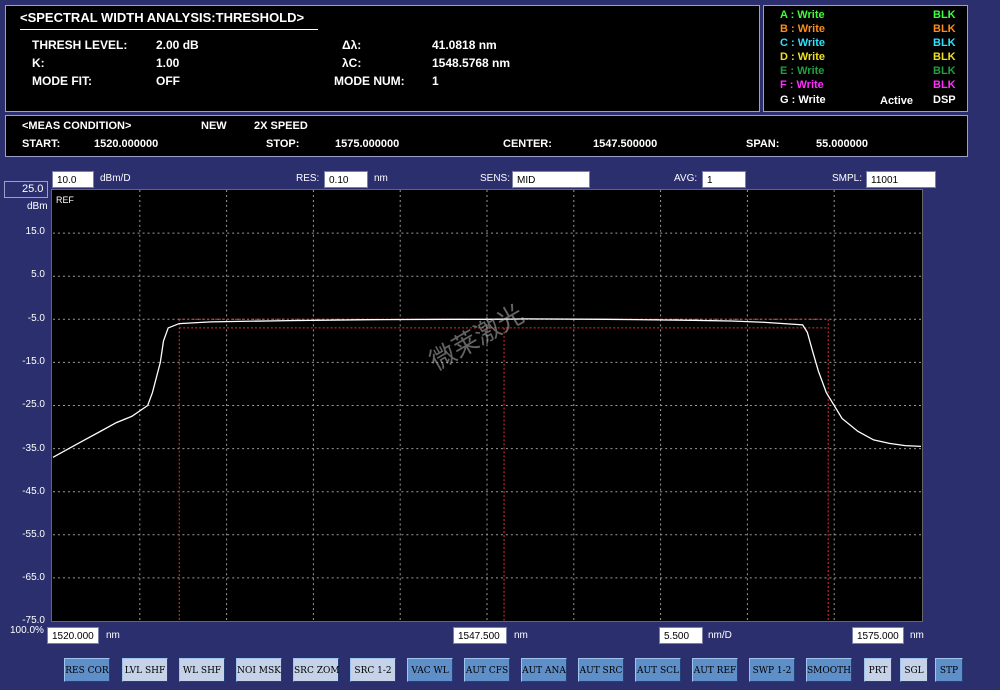 Image resolution: width=1000 pixels, height=690 pixels. I want to click on aut-src-button: AUT SRC, so click(601, 670).